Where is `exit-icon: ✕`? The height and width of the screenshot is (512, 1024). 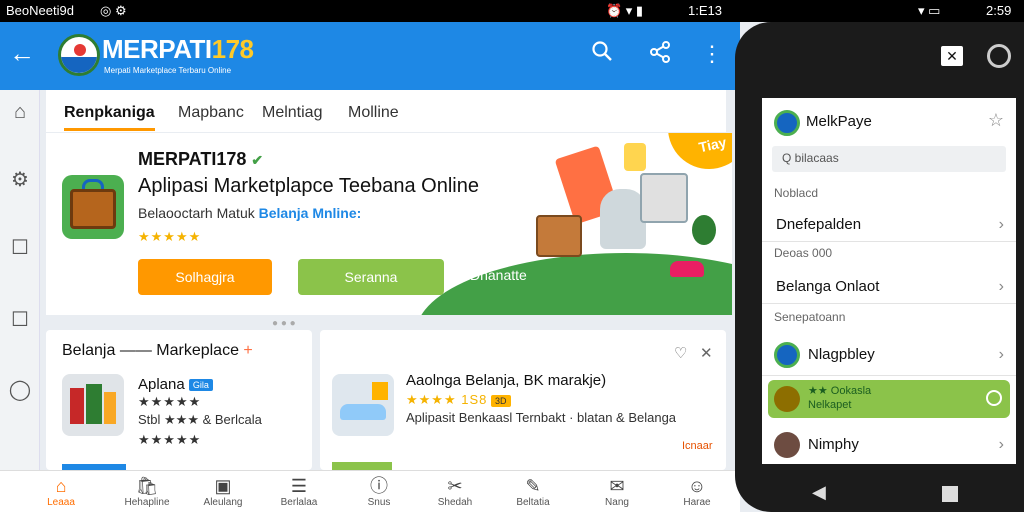 exit-icon: ✕ is located at coordinates (952, 56).